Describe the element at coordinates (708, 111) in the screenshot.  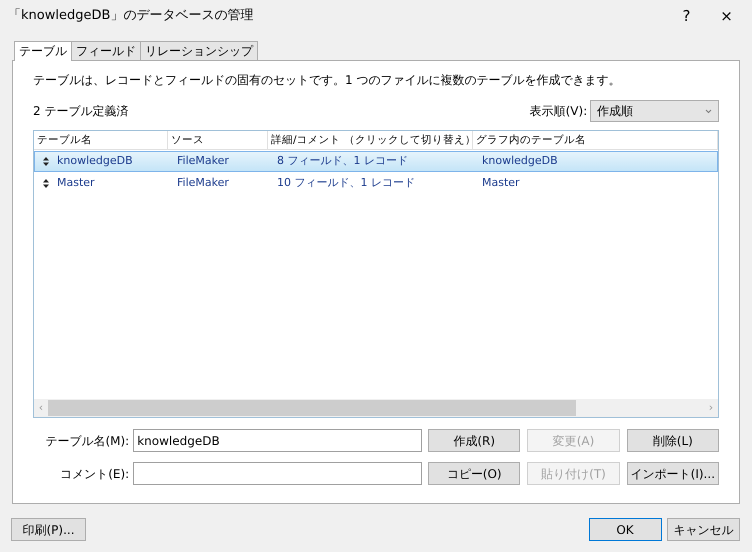
I see `chevron-down-icon` at that location.